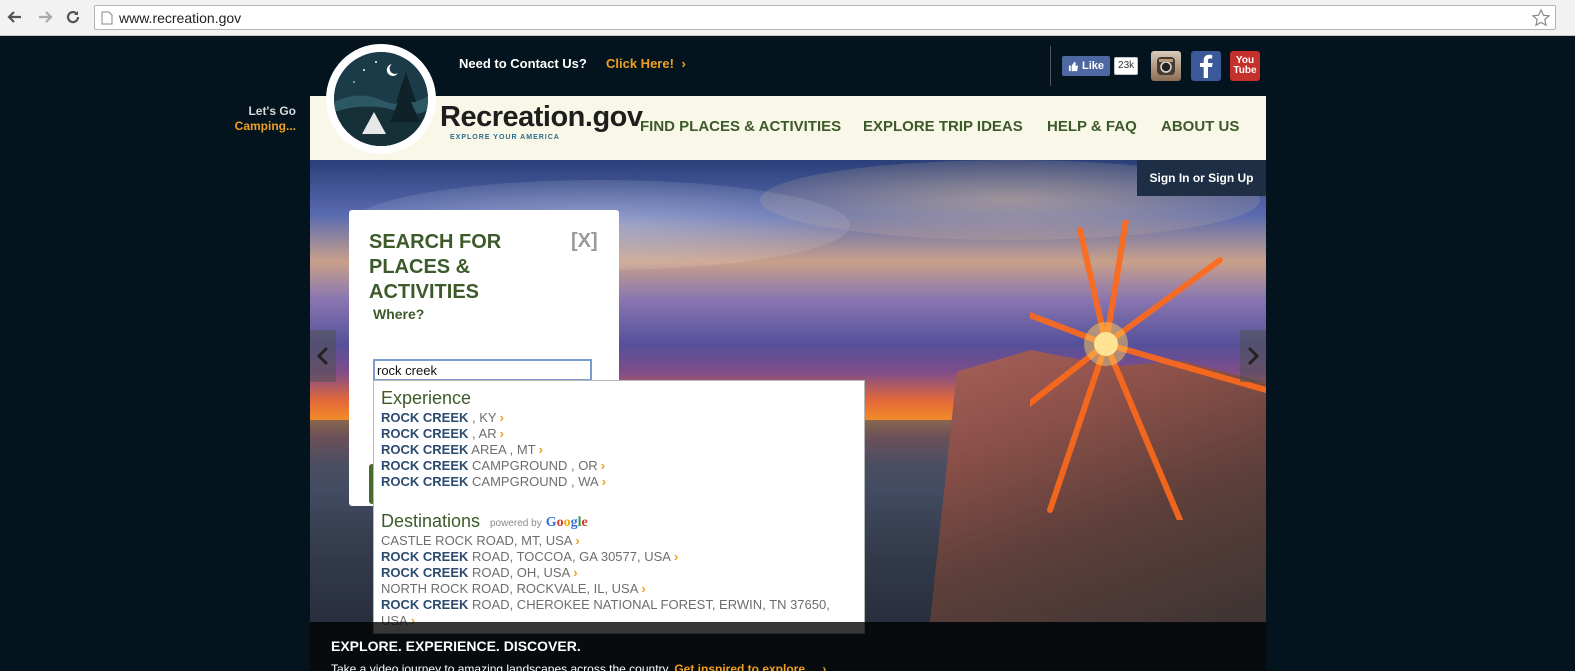 Image resolution: width=1575 pixels, height=671 pixels. I want to click on youtube-label-bottom: Tube, so click(1245, 70).